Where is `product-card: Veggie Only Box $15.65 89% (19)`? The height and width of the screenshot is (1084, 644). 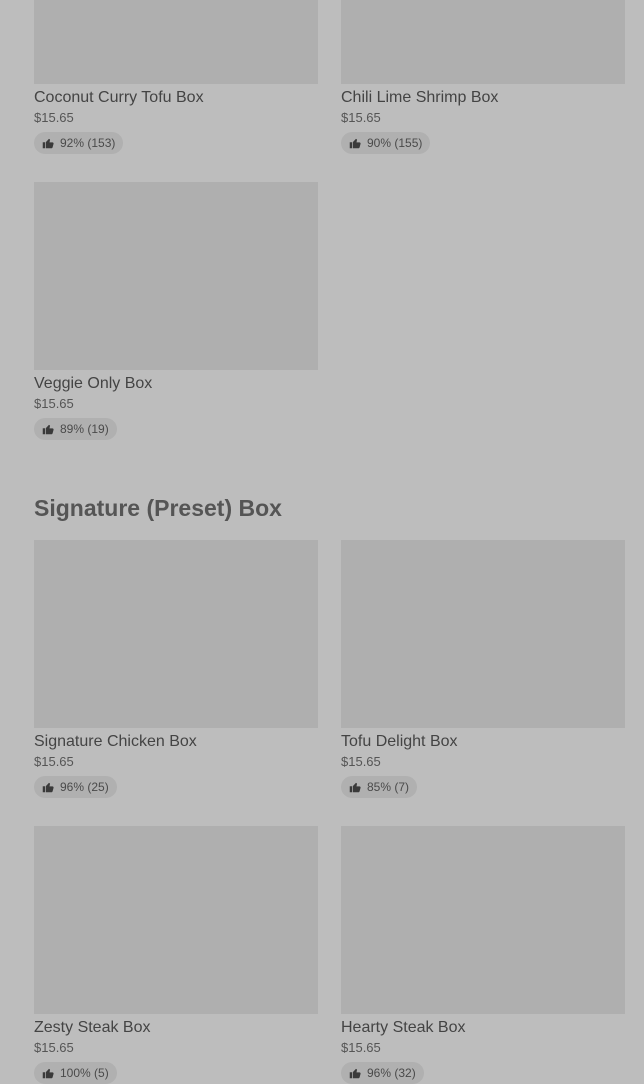
product-card: Veggie Only Box $15.65 89% (19) is located at coordinates (176, 311).